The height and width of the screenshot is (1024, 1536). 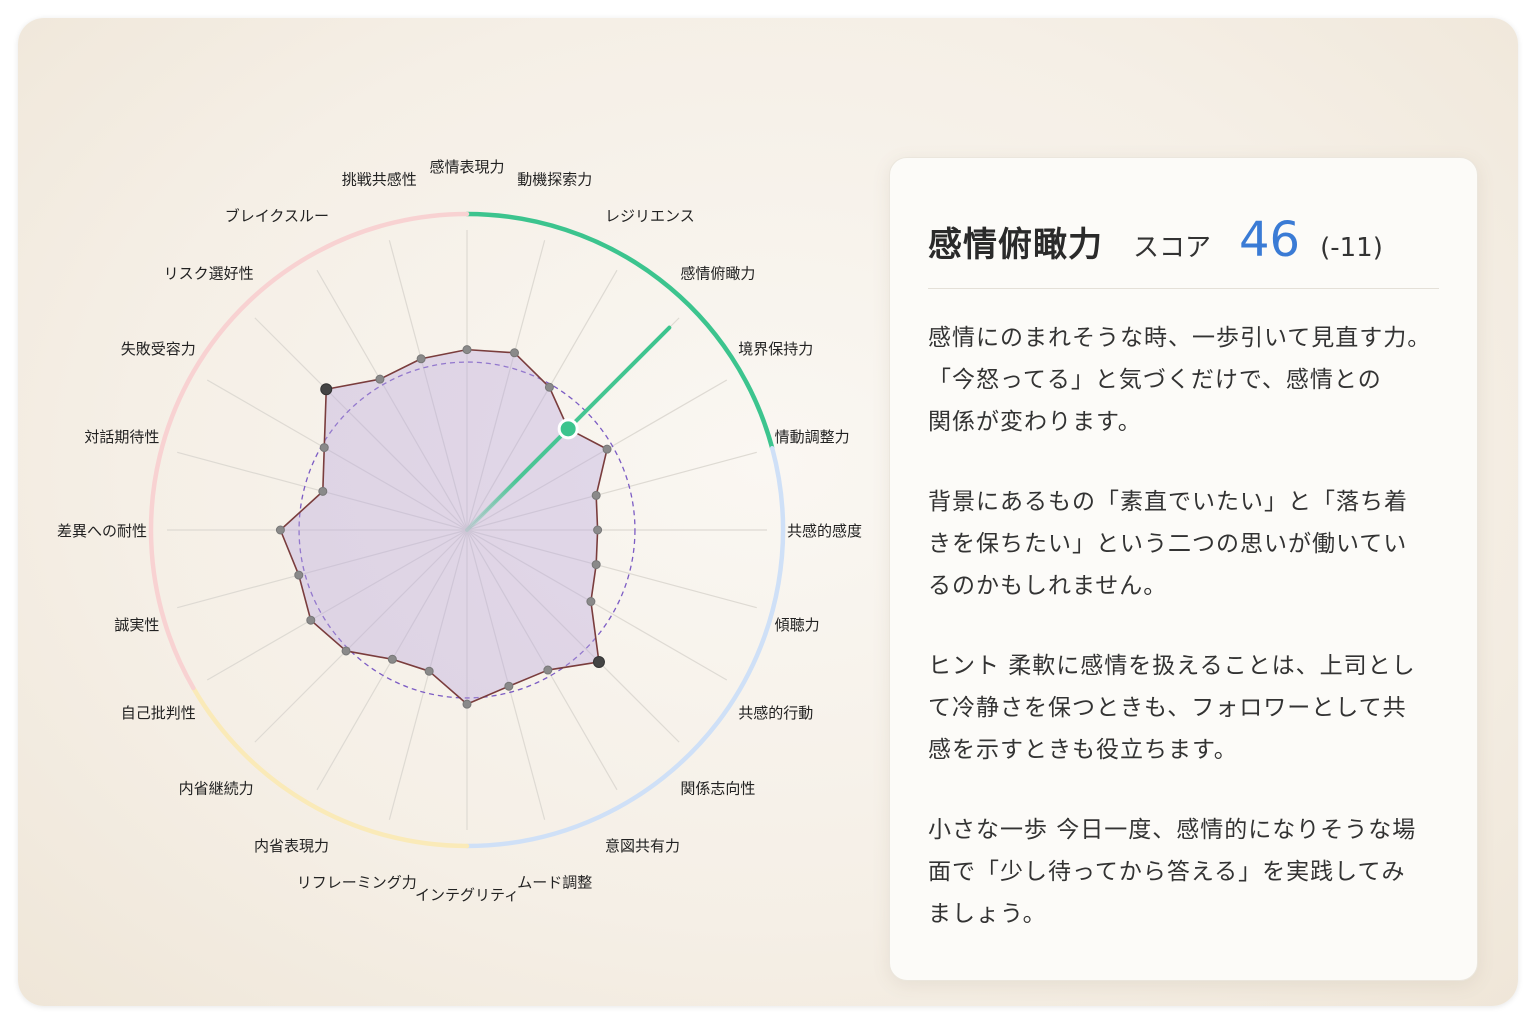 What do you see at coordinates (209, 274) in the screenshot?
I see `radar-axis-label: リスク選好性` at bounding box center [209, 274].